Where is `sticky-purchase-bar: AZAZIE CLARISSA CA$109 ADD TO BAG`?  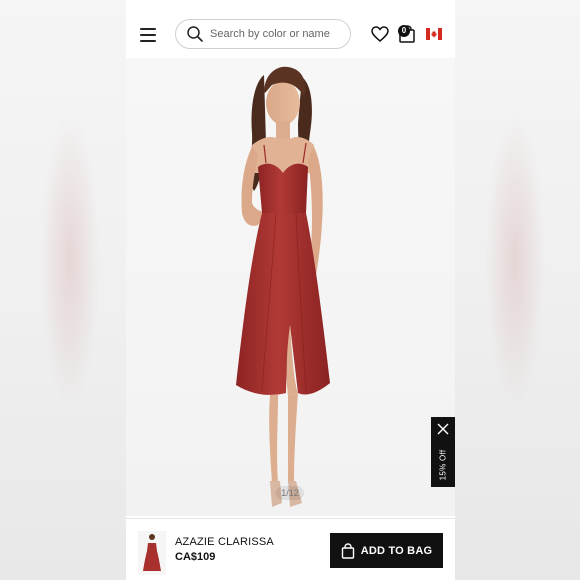
sticky-purchase-bar: AZAZIE CLARISSA CA$109 ADD TO BAG is located at coordinates (290, 549).